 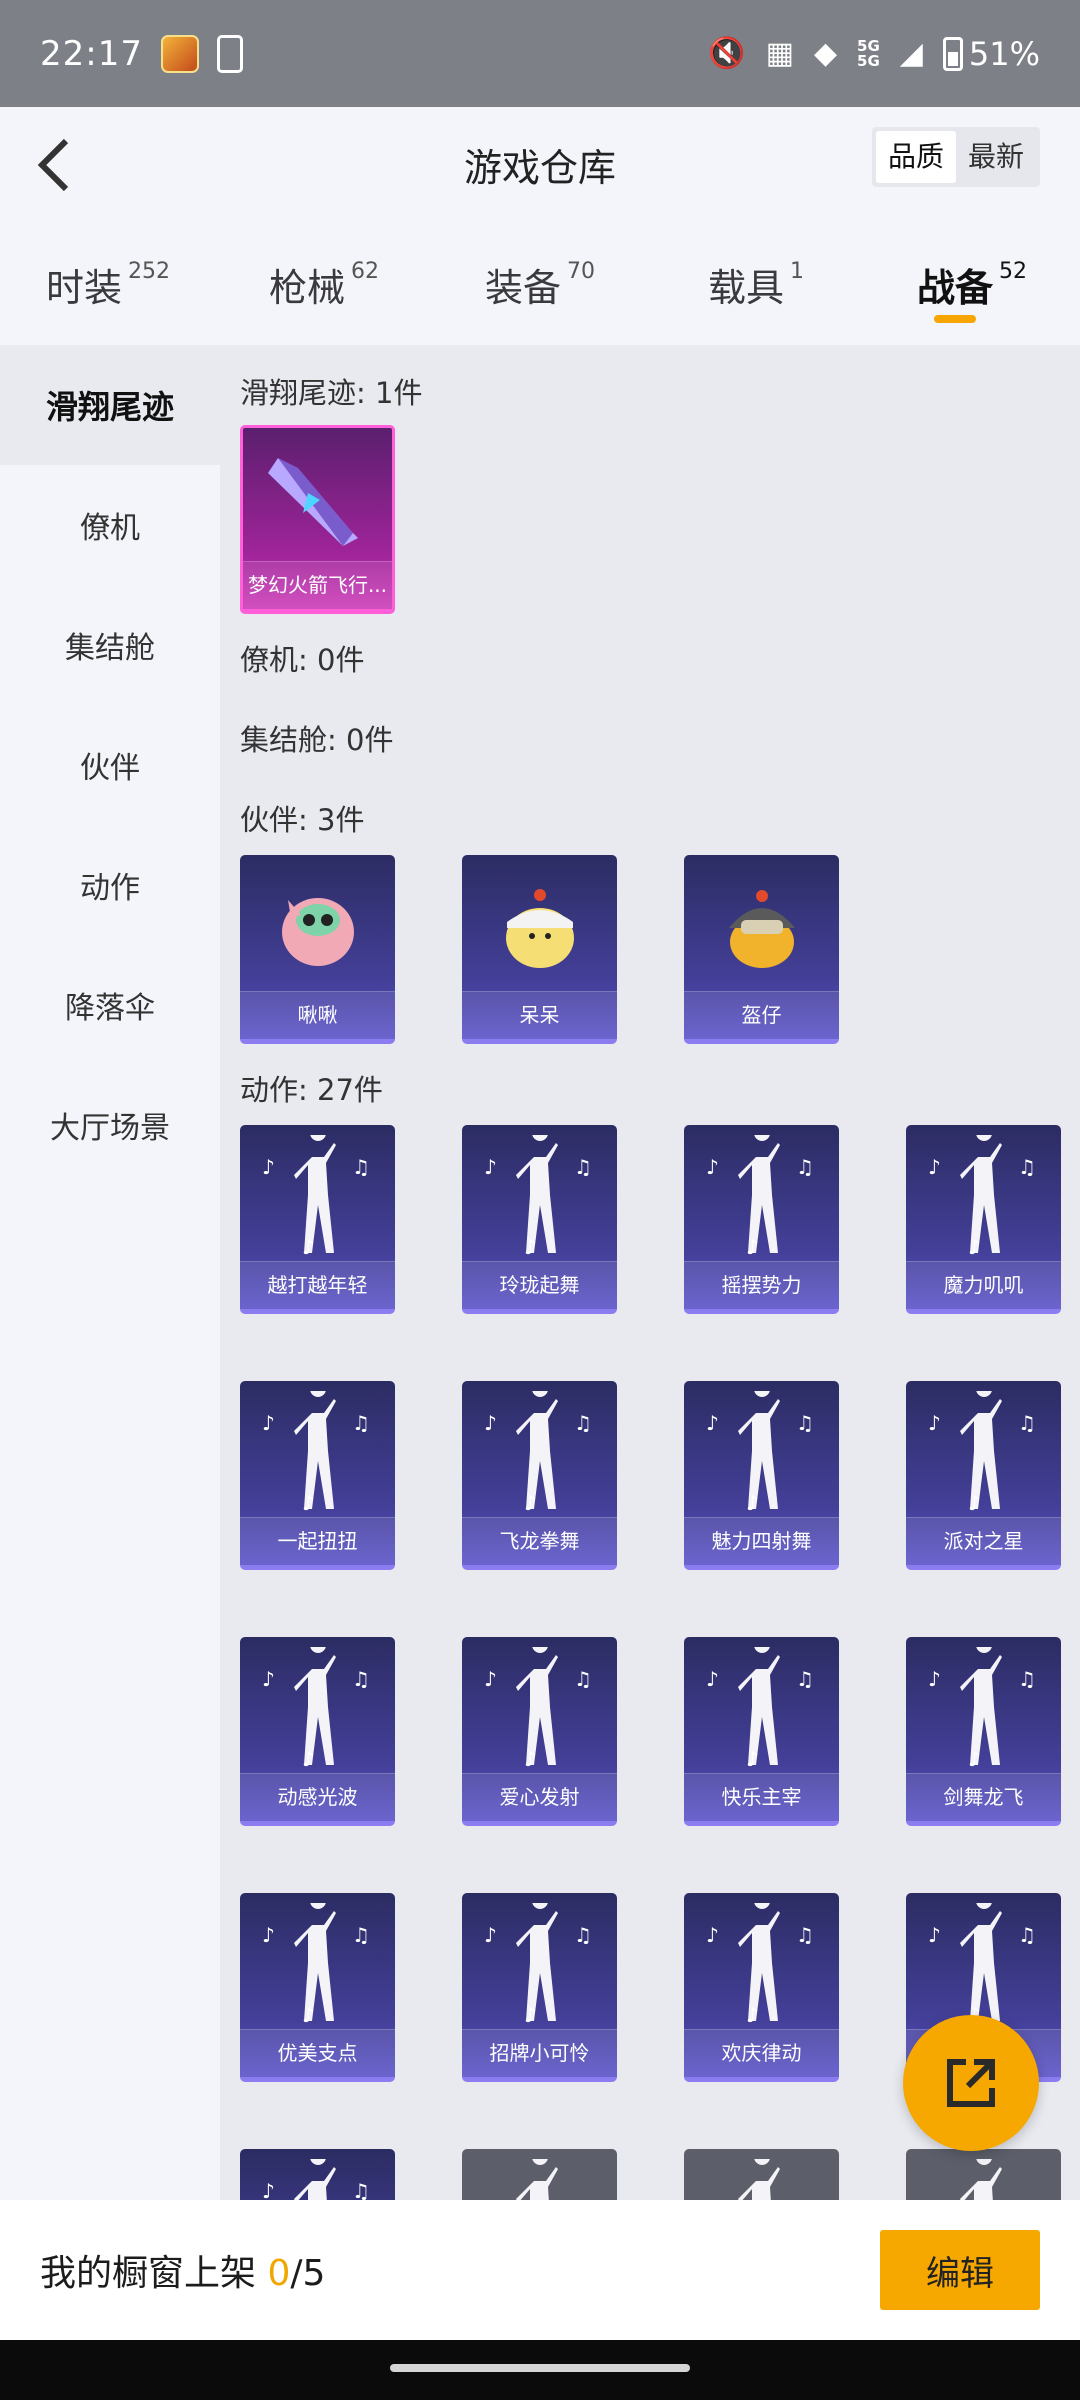 I want to click on item-card-emote: ♪ ♫ ♪ 动感光波, so click(x=317, y=1731).